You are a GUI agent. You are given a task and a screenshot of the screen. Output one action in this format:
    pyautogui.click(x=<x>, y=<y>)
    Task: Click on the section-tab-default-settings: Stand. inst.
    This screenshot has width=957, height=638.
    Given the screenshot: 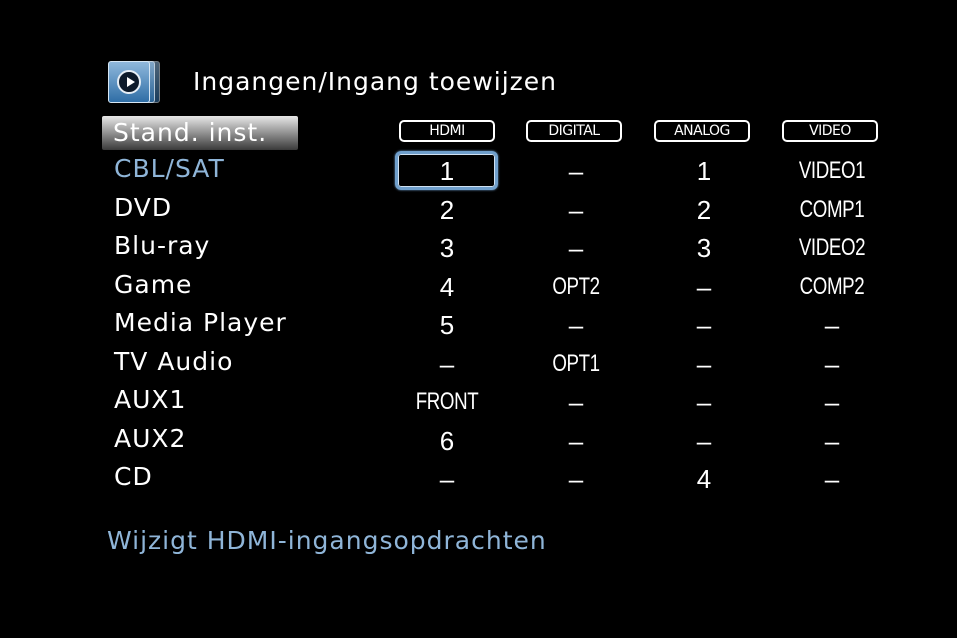 What is the action you would take?
    pyautogui.click(x=200, y=133)
    